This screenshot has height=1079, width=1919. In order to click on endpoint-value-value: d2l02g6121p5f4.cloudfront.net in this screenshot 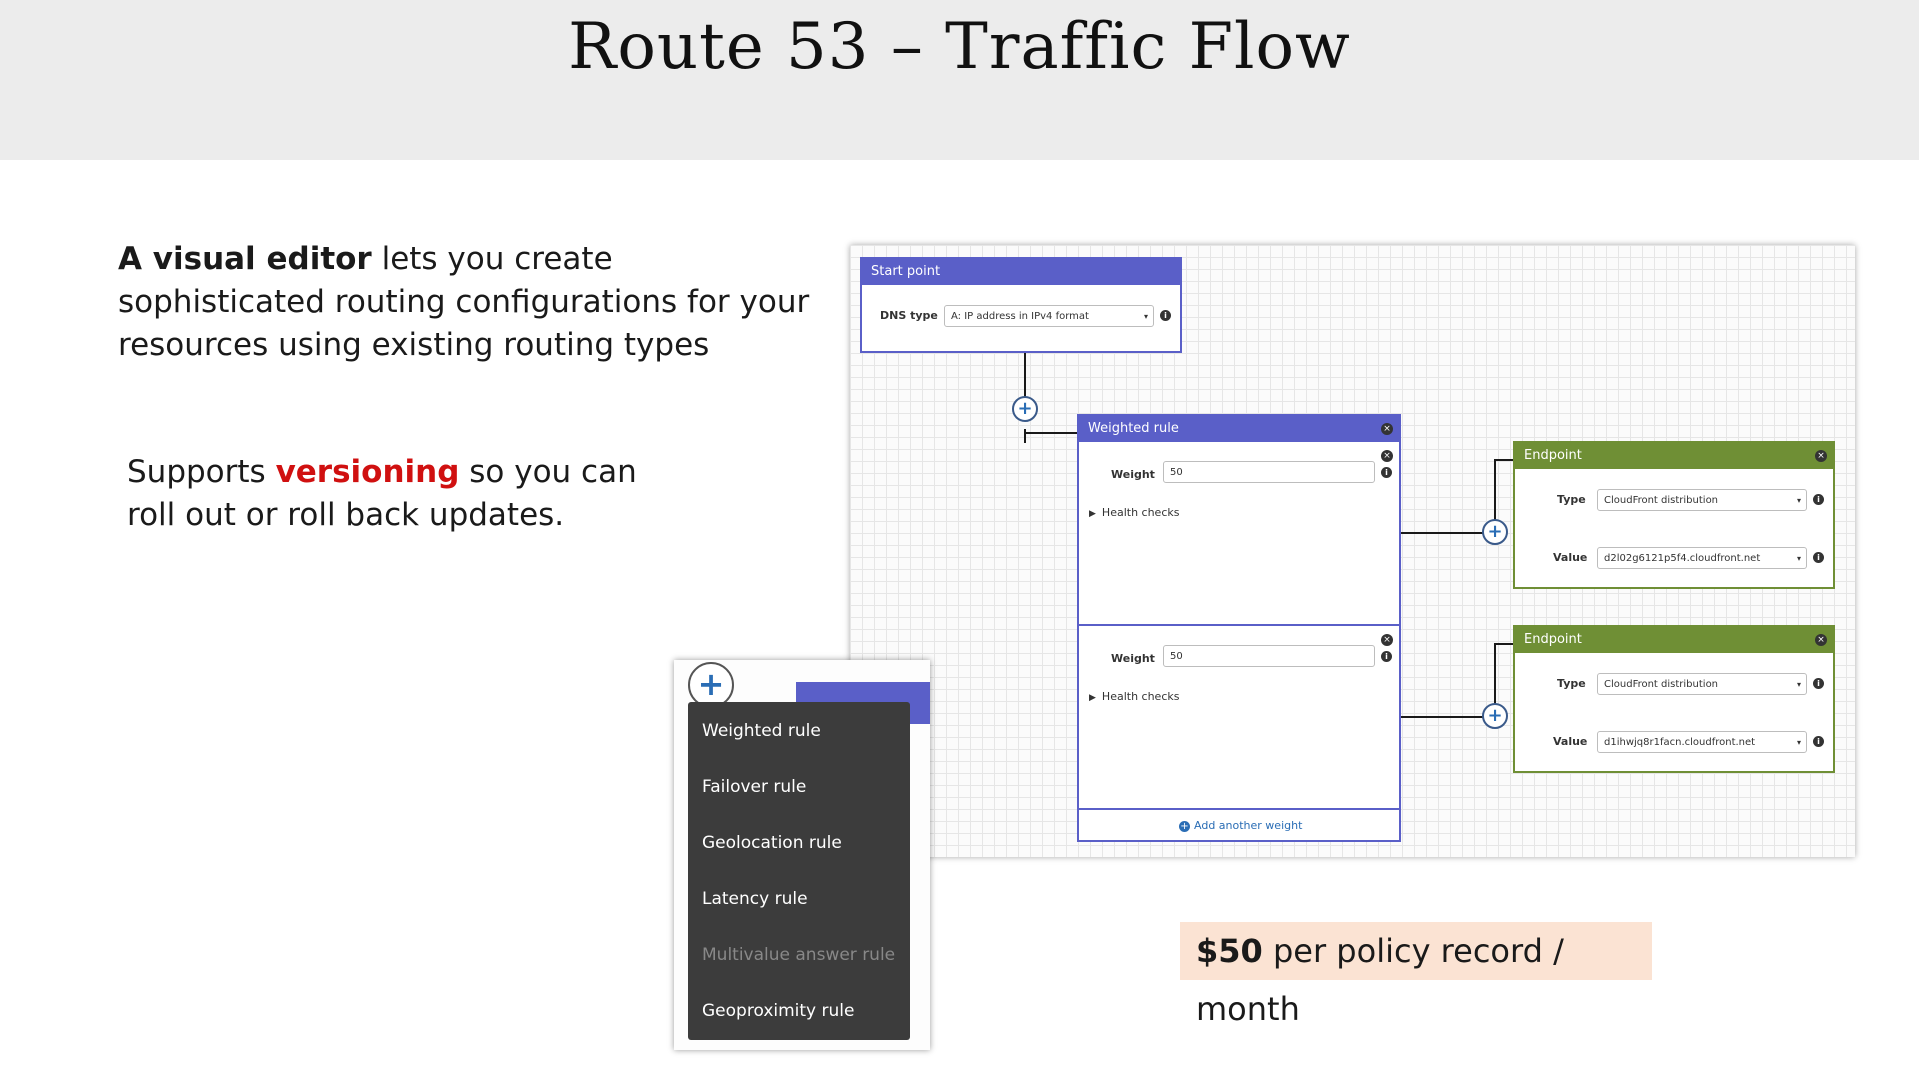, I will do `click(1682, 558)`.